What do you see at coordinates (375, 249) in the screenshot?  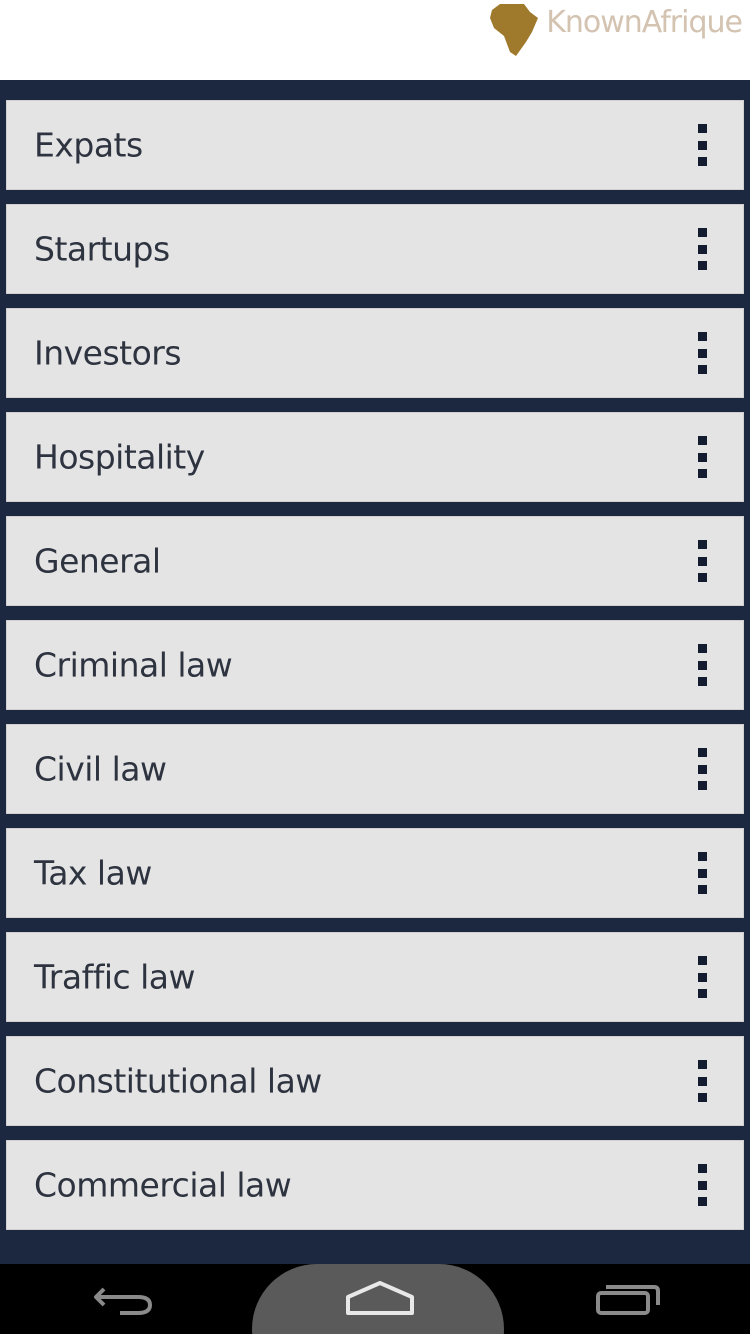 I see `list-item-startups: Startups` at bounding box center [375, 249].